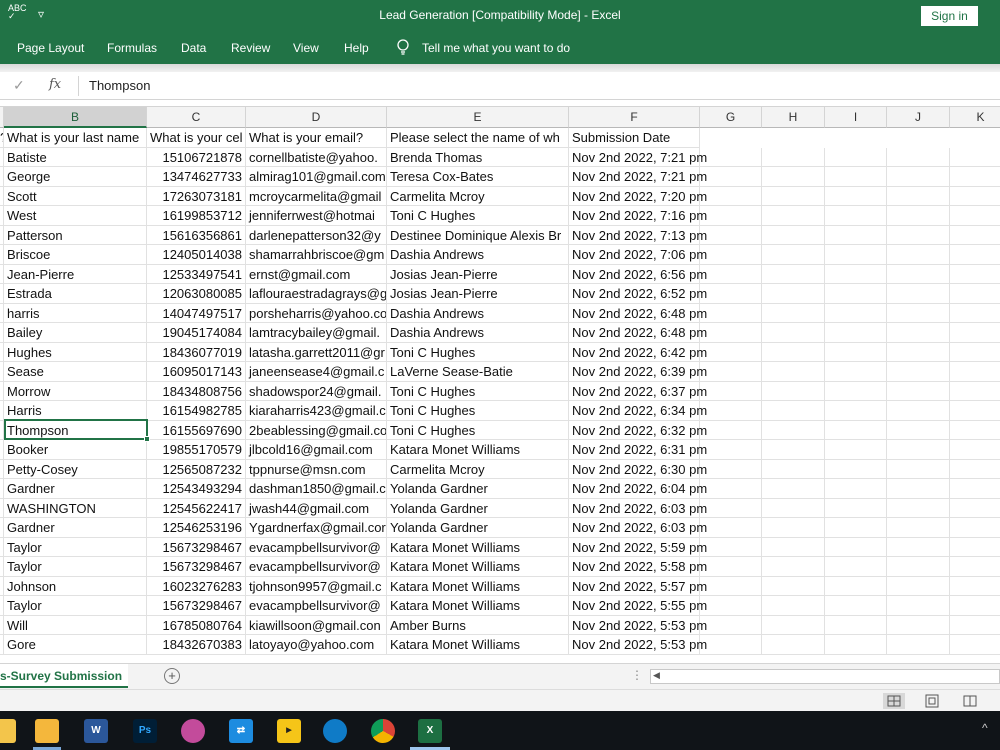 Image resolution: width=1000 pixels, height=750 pixels. I want to click on cell-last-name: Booker, so click(75, 450).